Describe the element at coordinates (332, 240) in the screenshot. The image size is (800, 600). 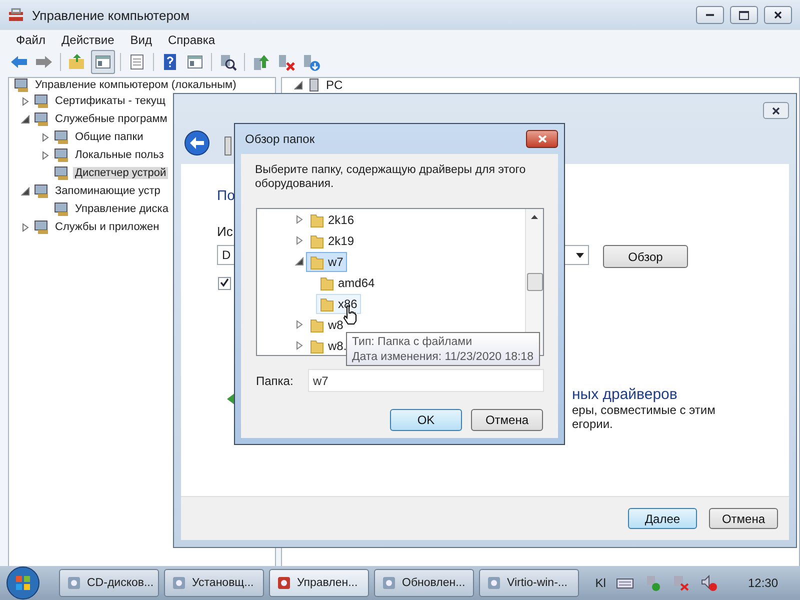
I see `folder-item: 2k19` at that location.